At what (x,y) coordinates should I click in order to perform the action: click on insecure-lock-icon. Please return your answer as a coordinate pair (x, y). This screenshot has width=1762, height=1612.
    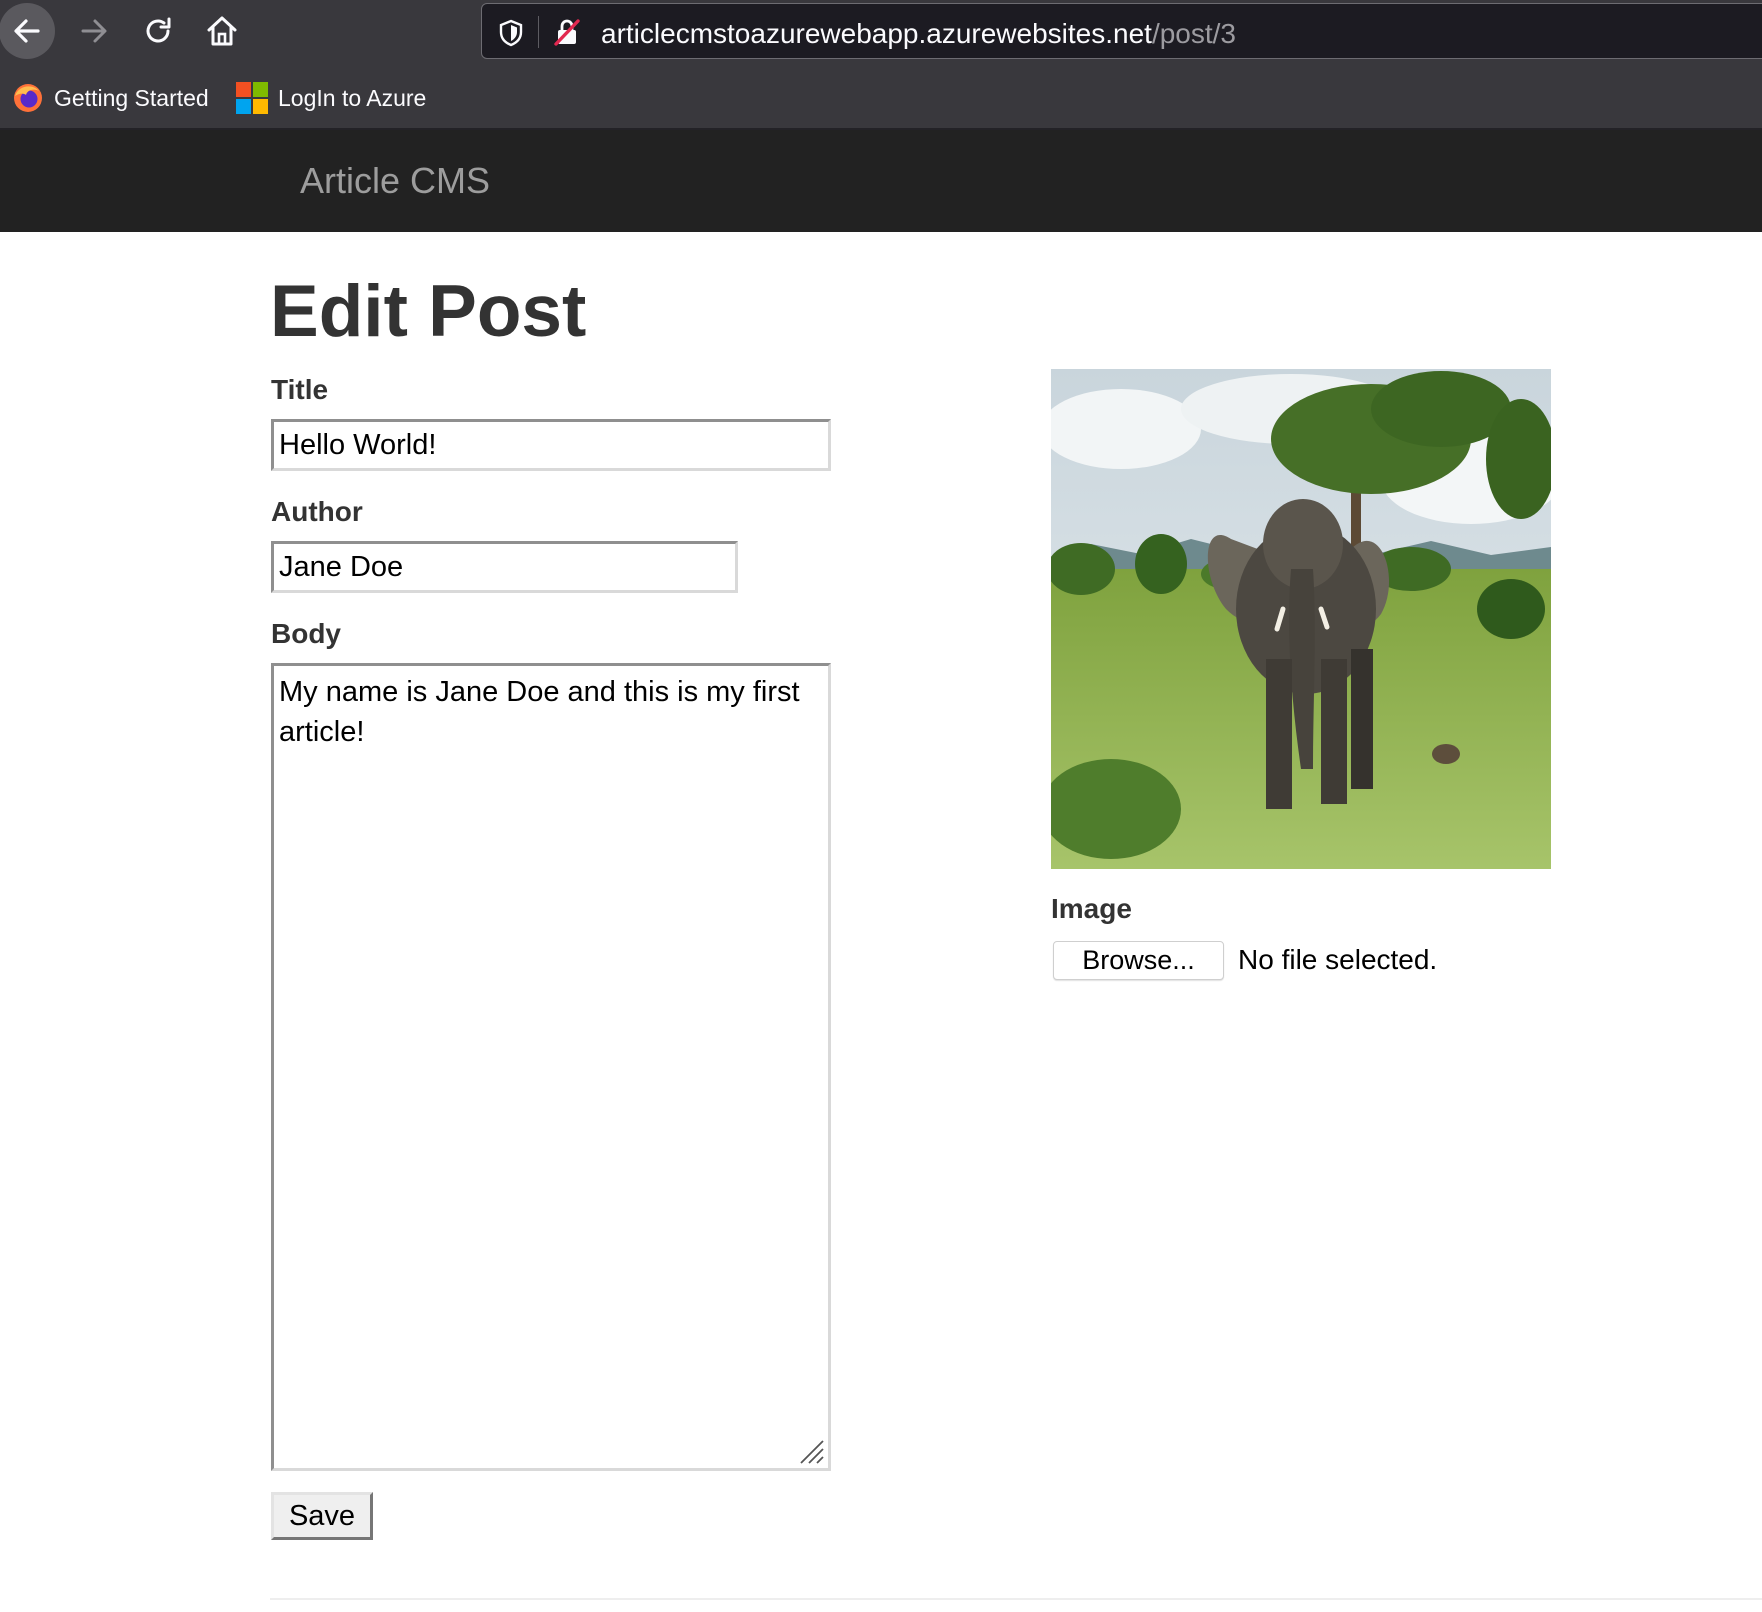
    Looking at the image, I should click on (567, 32).